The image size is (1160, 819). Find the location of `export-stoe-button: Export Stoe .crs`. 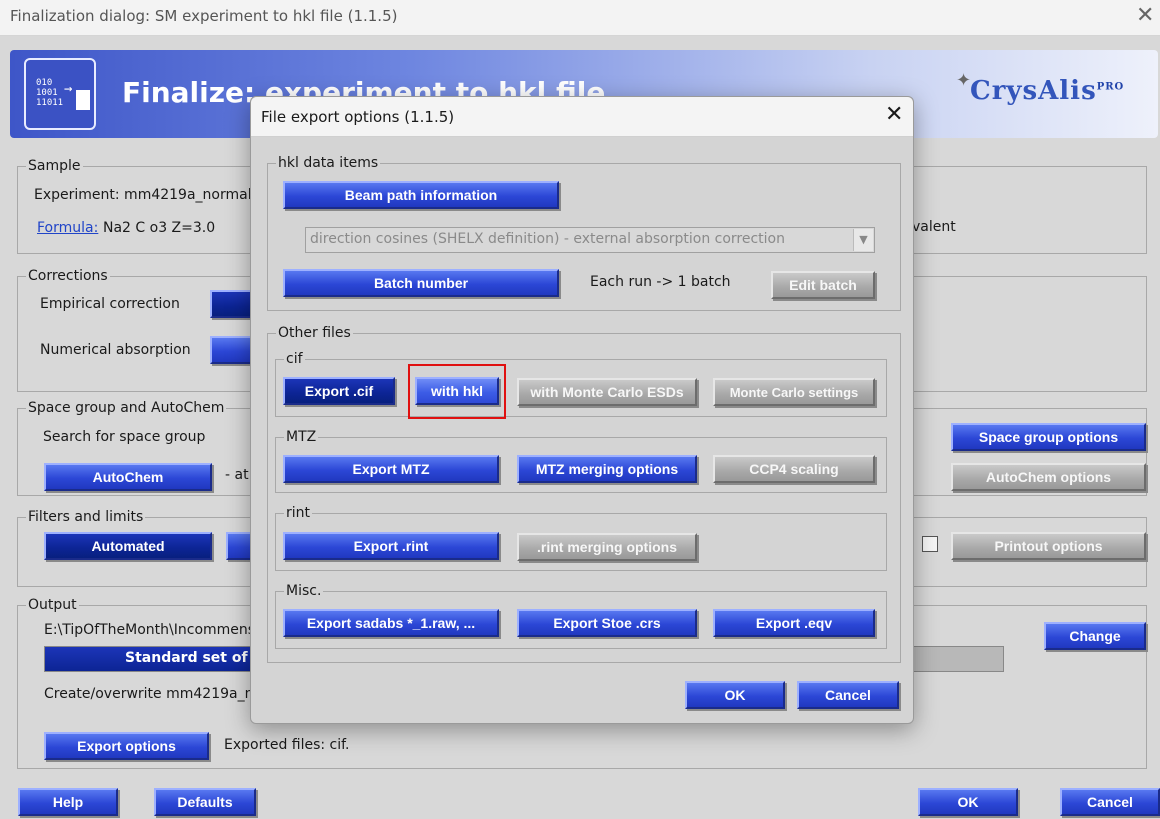

export-stoe-button: Export Stoe .crs is located at coordinates (607, 623).